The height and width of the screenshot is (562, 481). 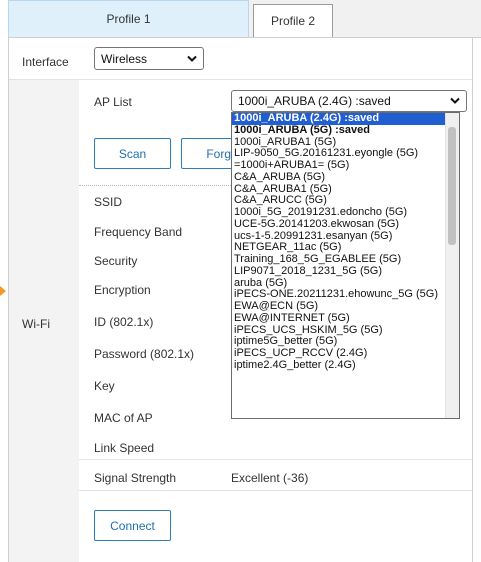 I want to click on dropdown-scrollbar, so click(x=452, y=265).